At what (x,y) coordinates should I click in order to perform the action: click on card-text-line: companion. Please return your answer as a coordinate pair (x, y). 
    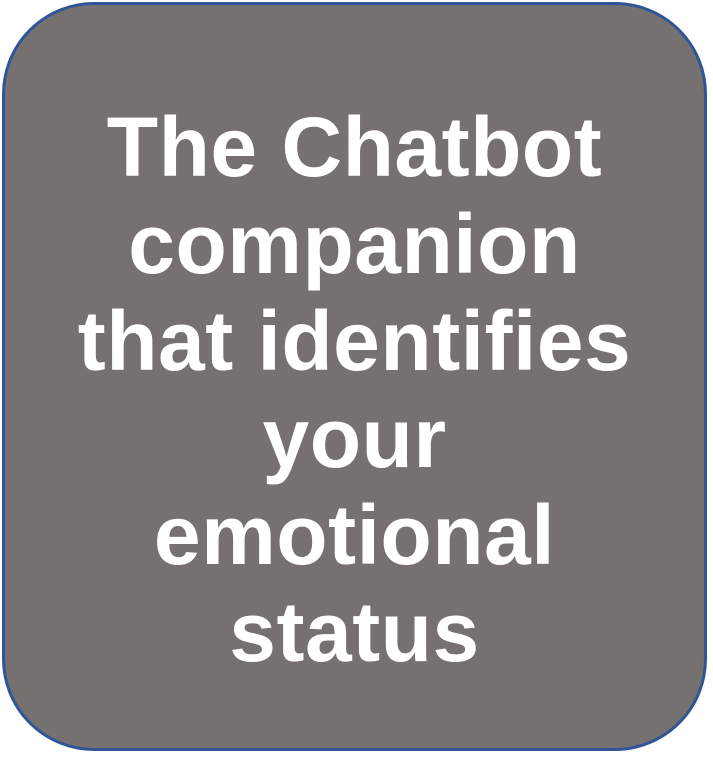
    Looking at the image, I should click on (354, 244).